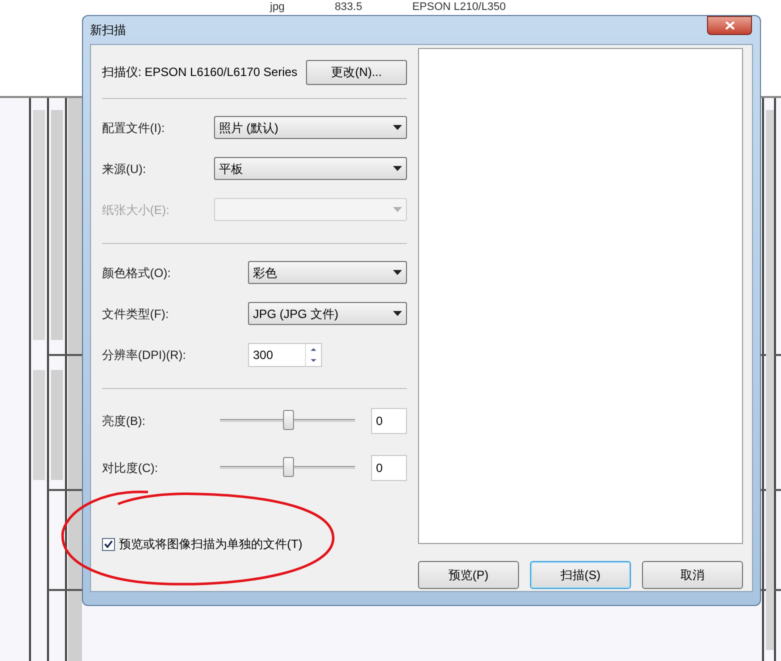 The width and height of the screenshot is (781, 661). I want to click on field-label: 纸张大小(E):, so click(136, 210).